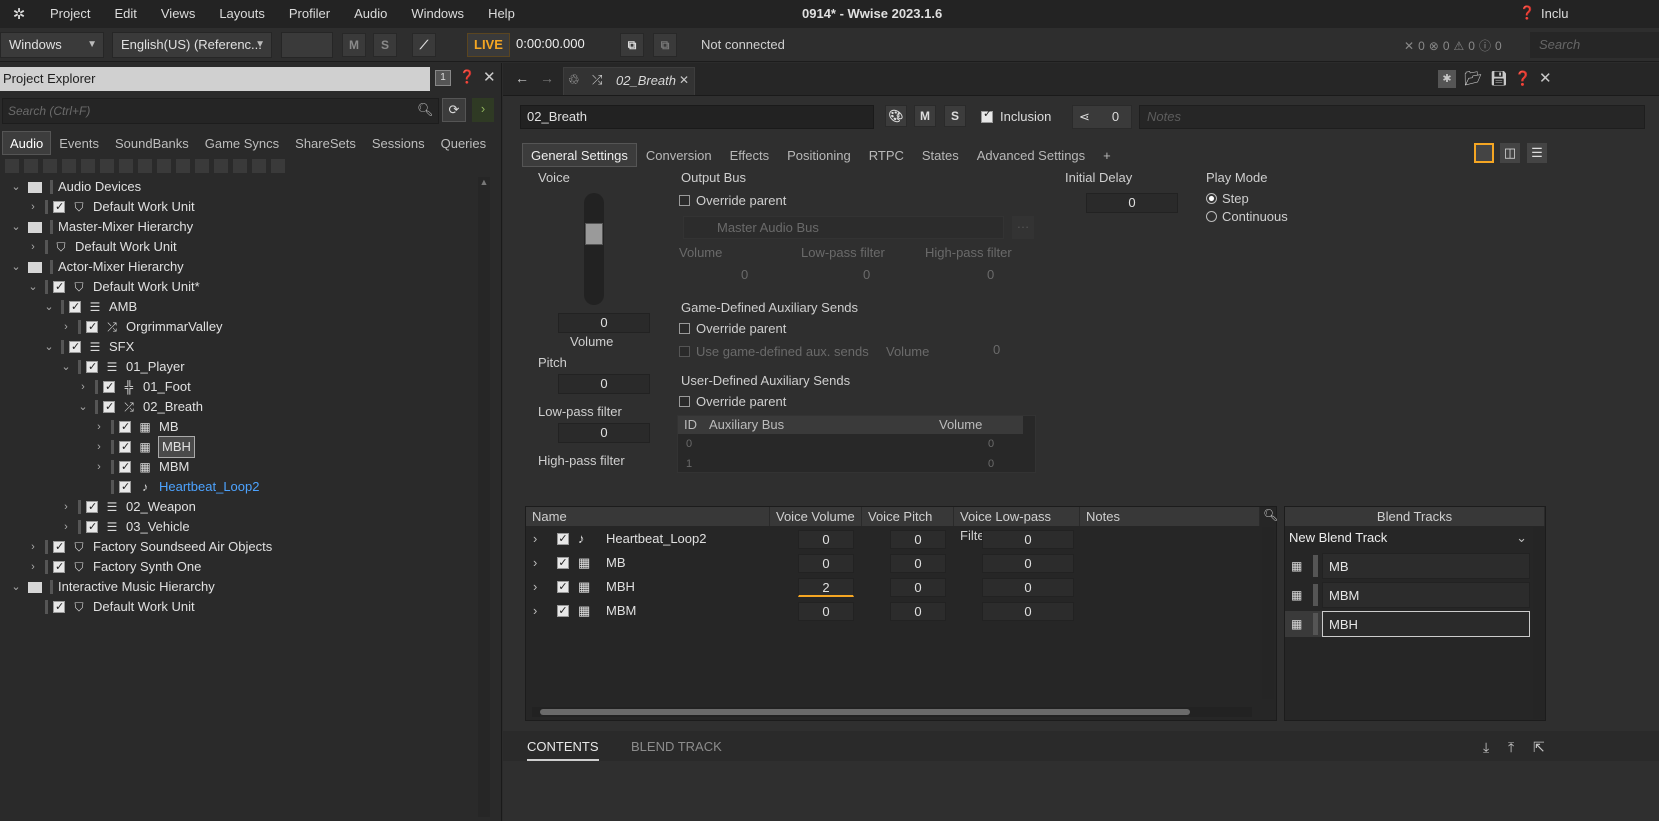 The width and height of the screenshot is (1659, 821). I want to click on col-notes: Notes, so click(1170, 516).